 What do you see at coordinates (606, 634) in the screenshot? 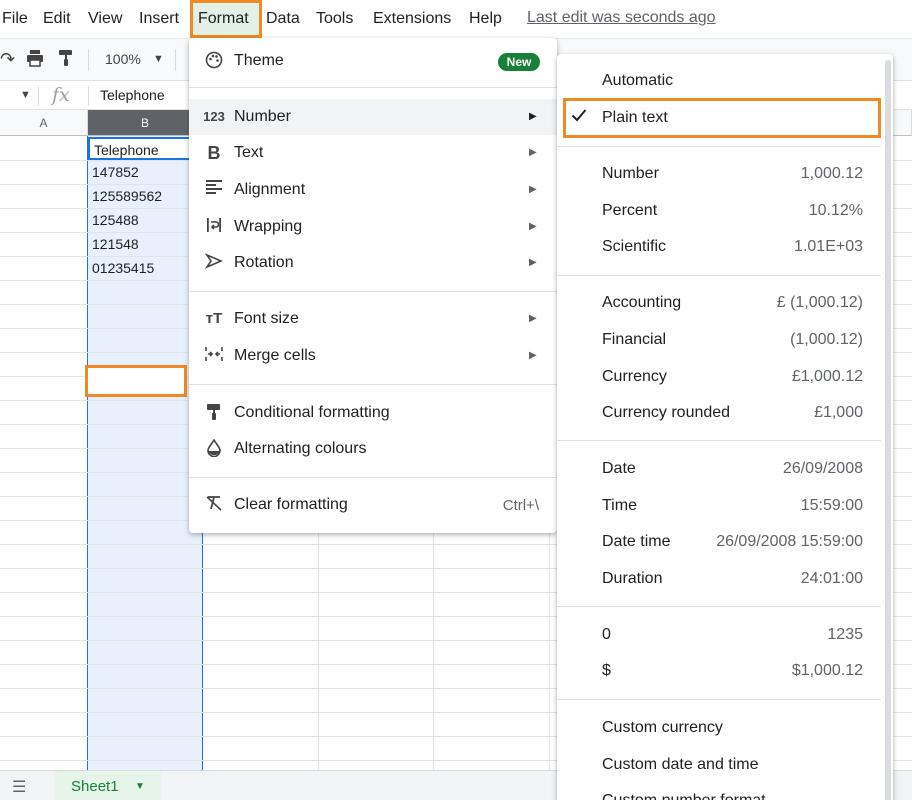
I see `format-label: 0` at bounding box center [606, 634].